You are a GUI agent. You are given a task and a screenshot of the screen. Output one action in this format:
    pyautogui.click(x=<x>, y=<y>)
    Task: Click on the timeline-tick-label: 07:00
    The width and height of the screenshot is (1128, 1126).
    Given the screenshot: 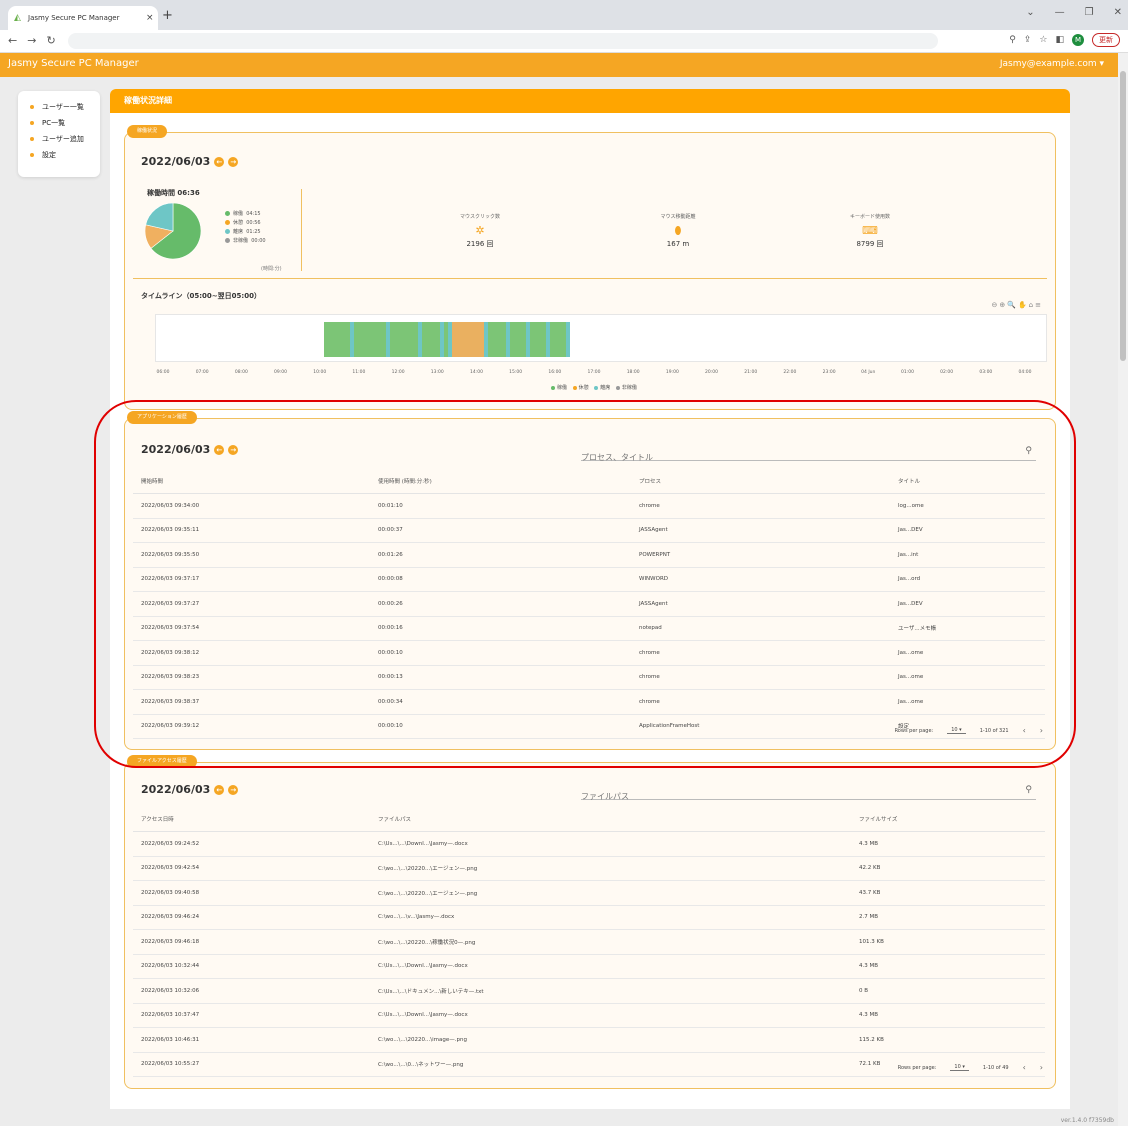 What is the action you would take?
    pyautogui.click(x=202, y=372)
    